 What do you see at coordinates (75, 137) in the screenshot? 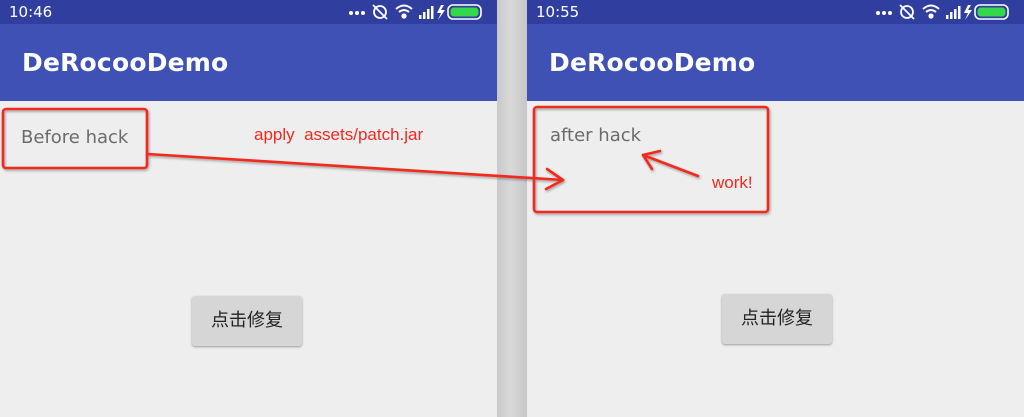
I see `before-hack-text: Before hack` at bounding box center [75, 137].